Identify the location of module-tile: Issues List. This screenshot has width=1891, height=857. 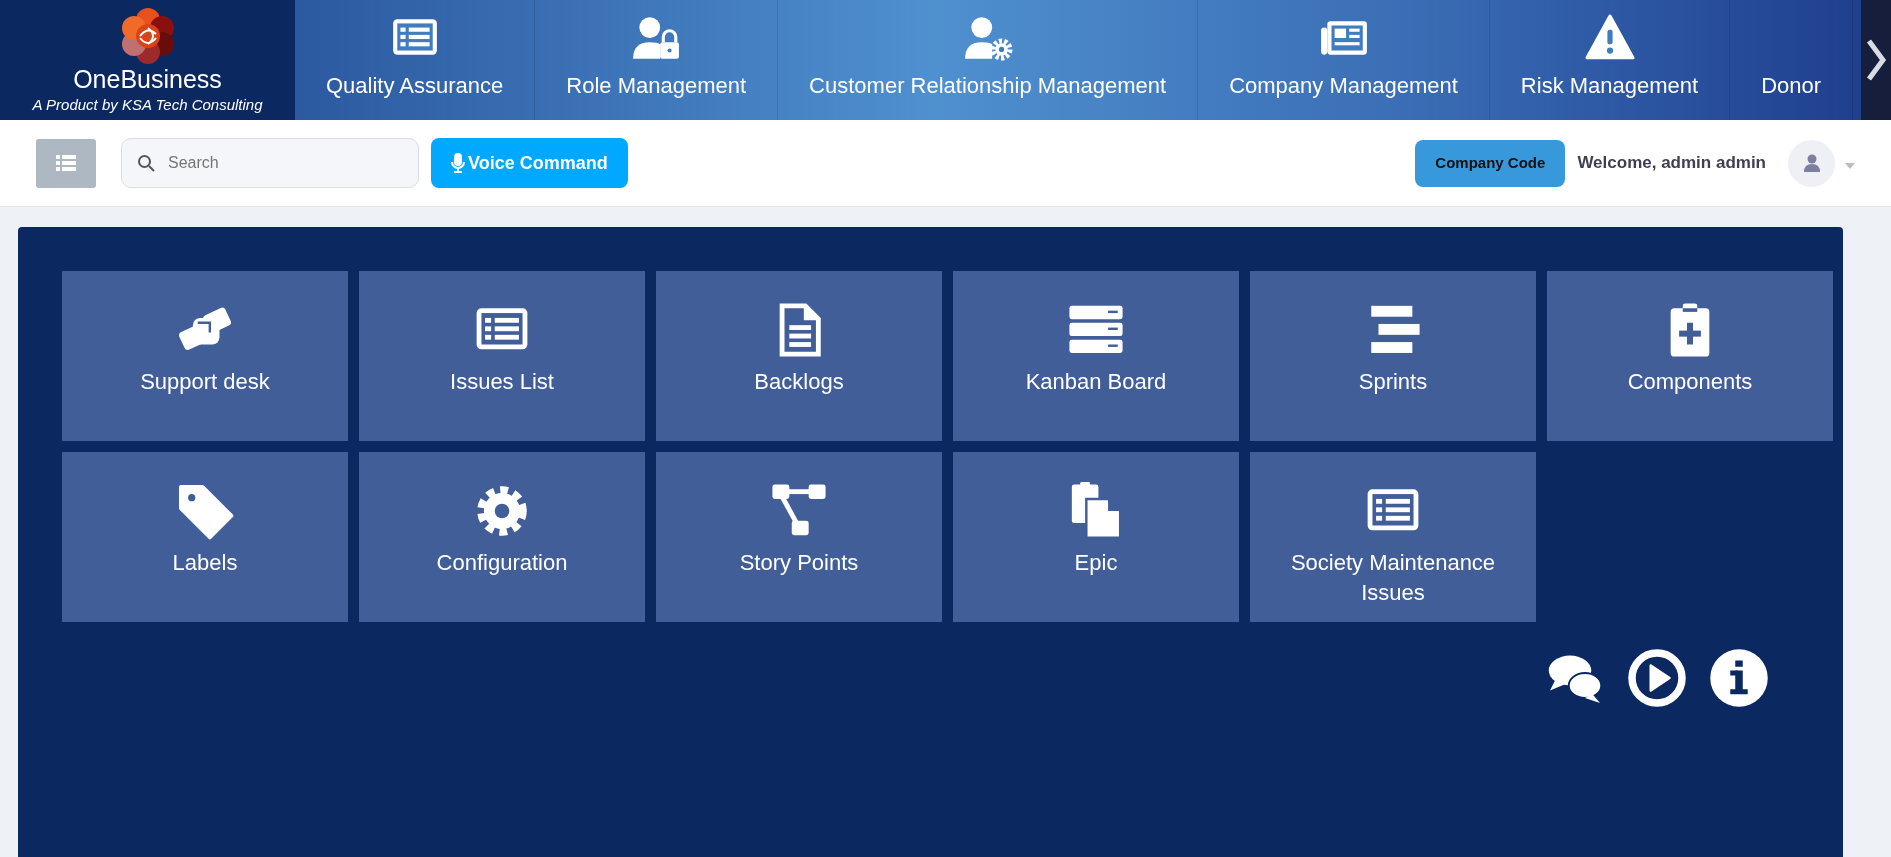
(502, 356).